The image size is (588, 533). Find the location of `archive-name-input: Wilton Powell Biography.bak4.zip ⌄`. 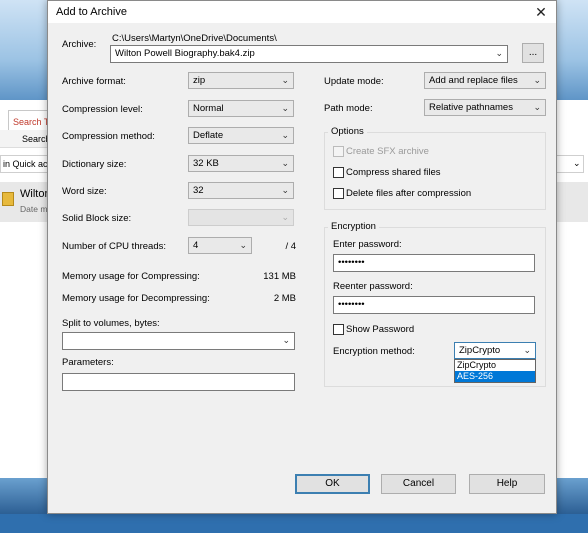

archive-name-input: Wilton Powell Biography.bak4.zip ⌄ is located at coordinates (309, 54).